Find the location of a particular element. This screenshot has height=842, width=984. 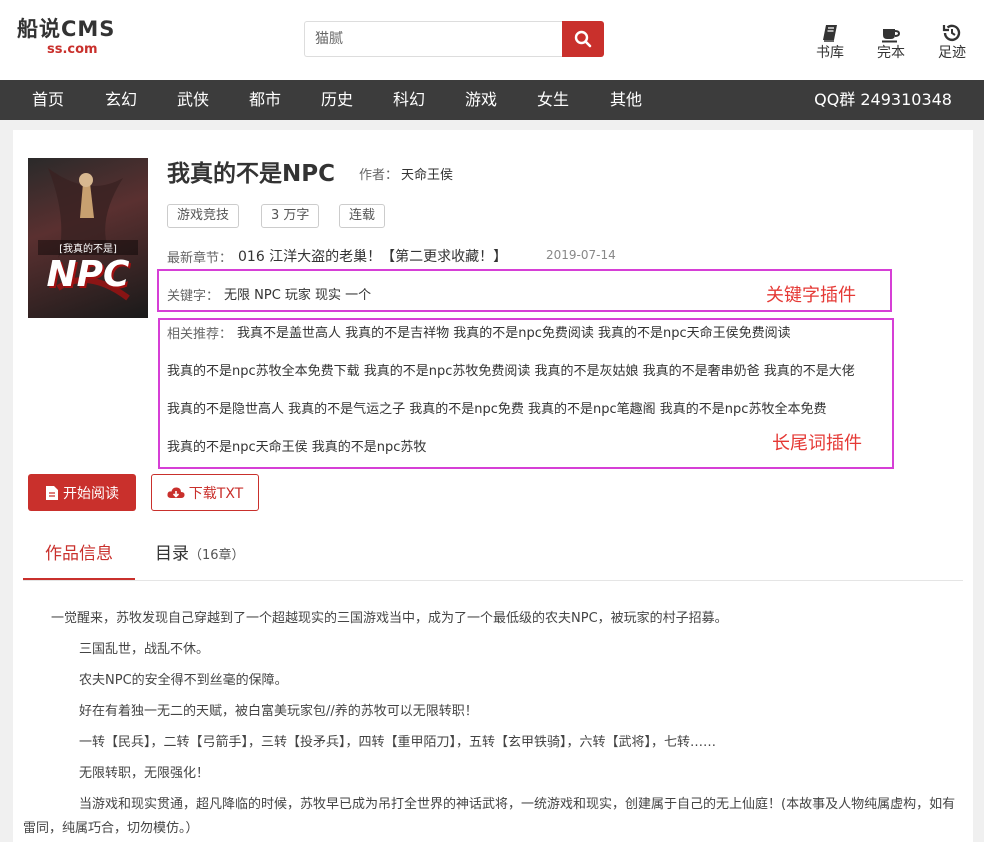

site-logo: 船说CMS ss.com is located at coordinates (66, 37).